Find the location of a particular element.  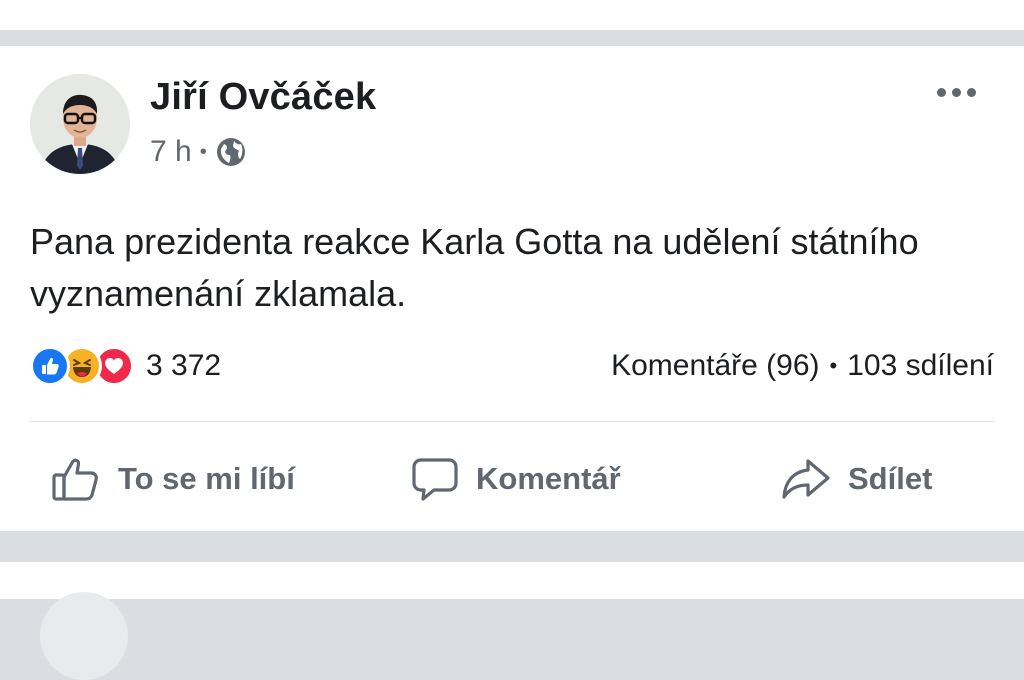

shares-count-link: 103 sdílení is located at coordinates (920, 366).